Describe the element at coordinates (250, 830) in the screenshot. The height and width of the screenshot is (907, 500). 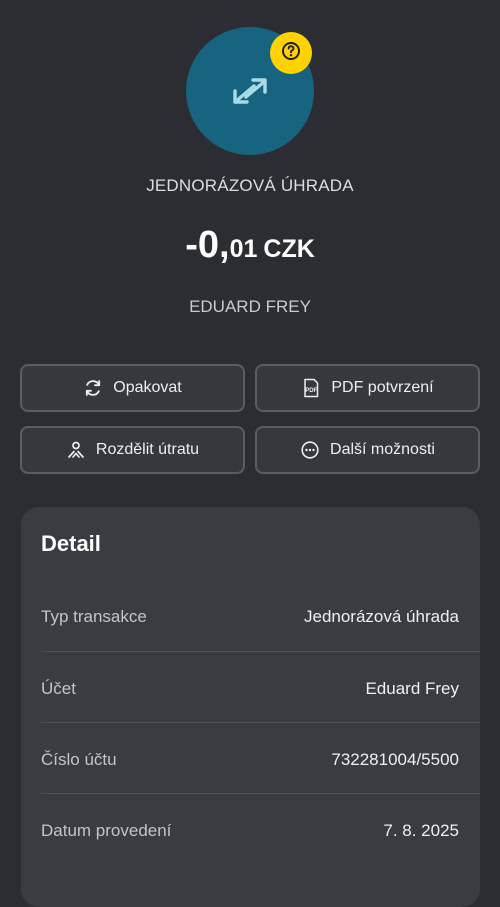
I see `detail-row-execution-date: Datum provedení 7. 8. 2025` at that location.